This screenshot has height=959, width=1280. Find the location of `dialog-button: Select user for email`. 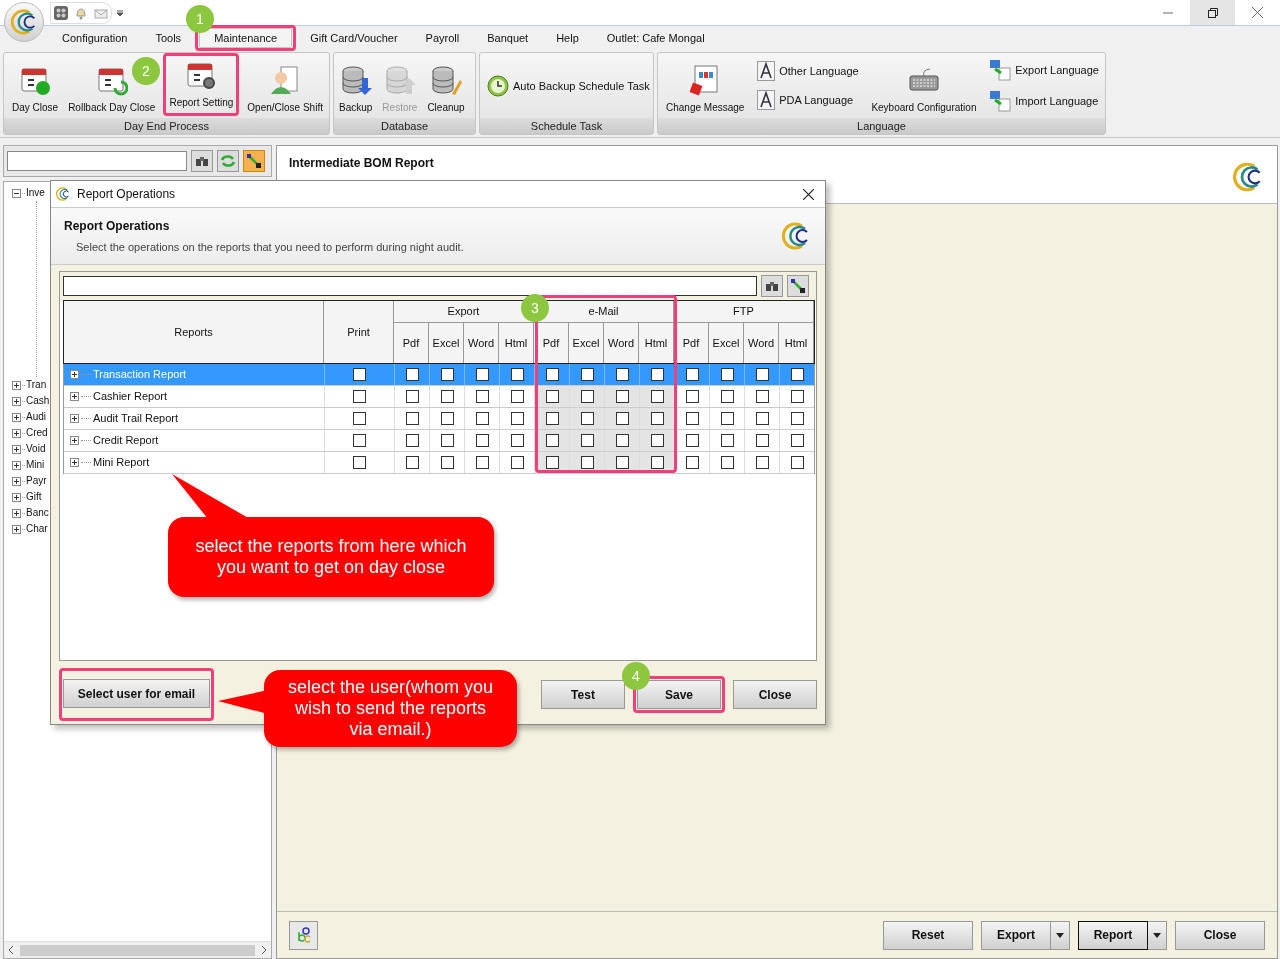

dialog-button: Select user for email is located at coordinates (136, 693).